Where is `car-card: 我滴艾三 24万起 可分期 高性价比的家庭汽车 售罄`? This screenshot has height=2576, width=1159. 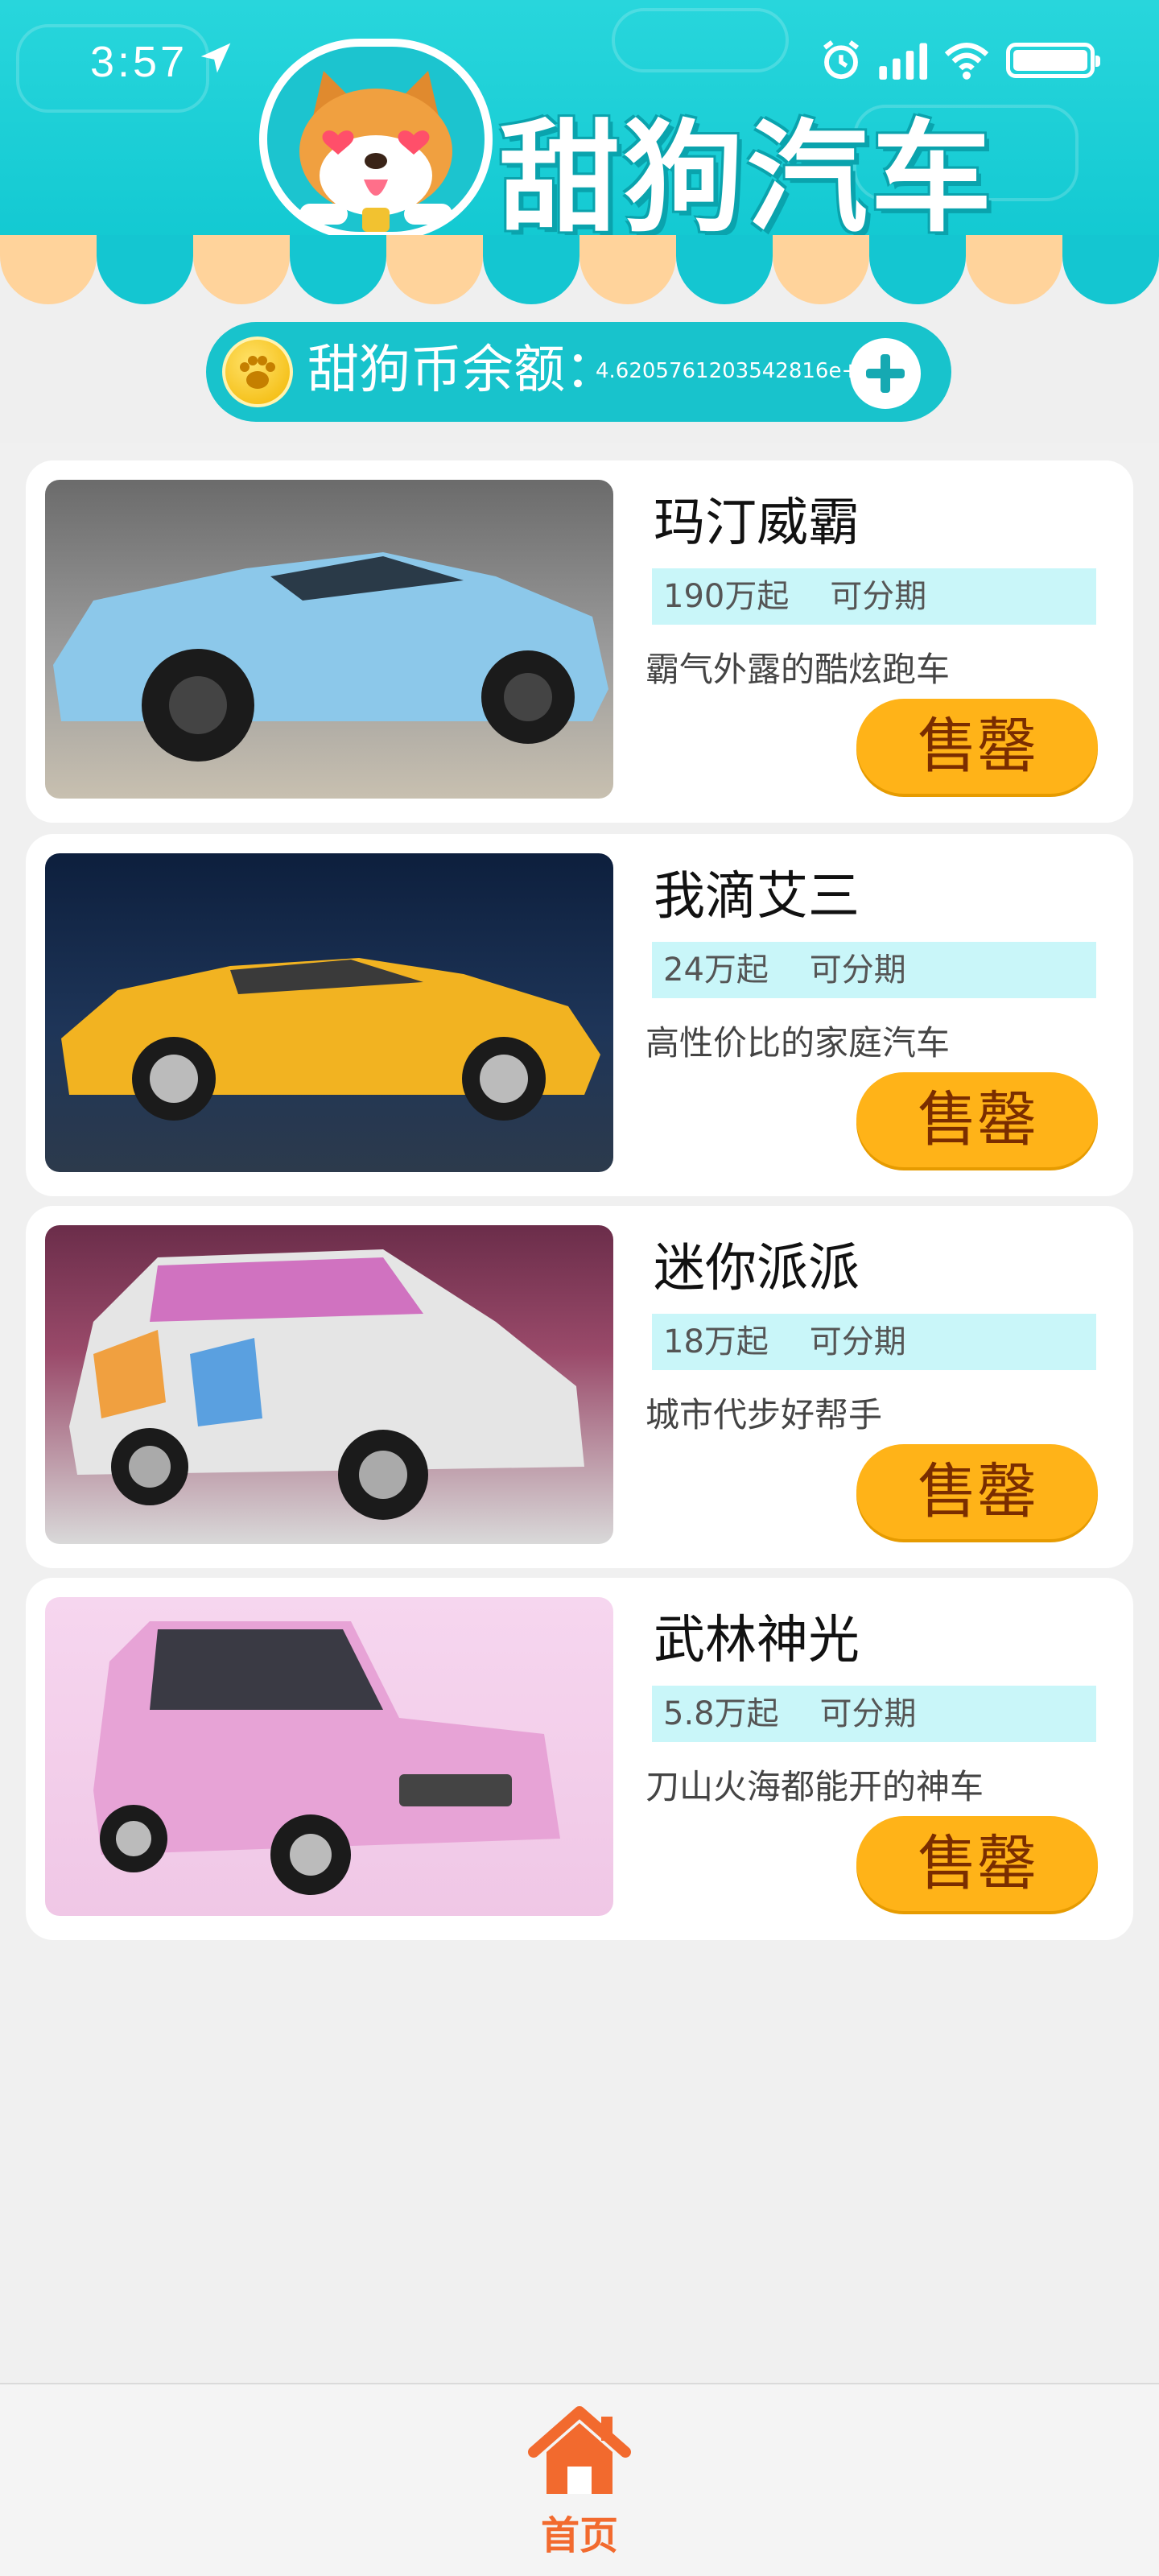
car-card: 我滴艾三 24万起 可分期 高性价比的家庭汽车 售罄 is located at coordinates (579, 1015).